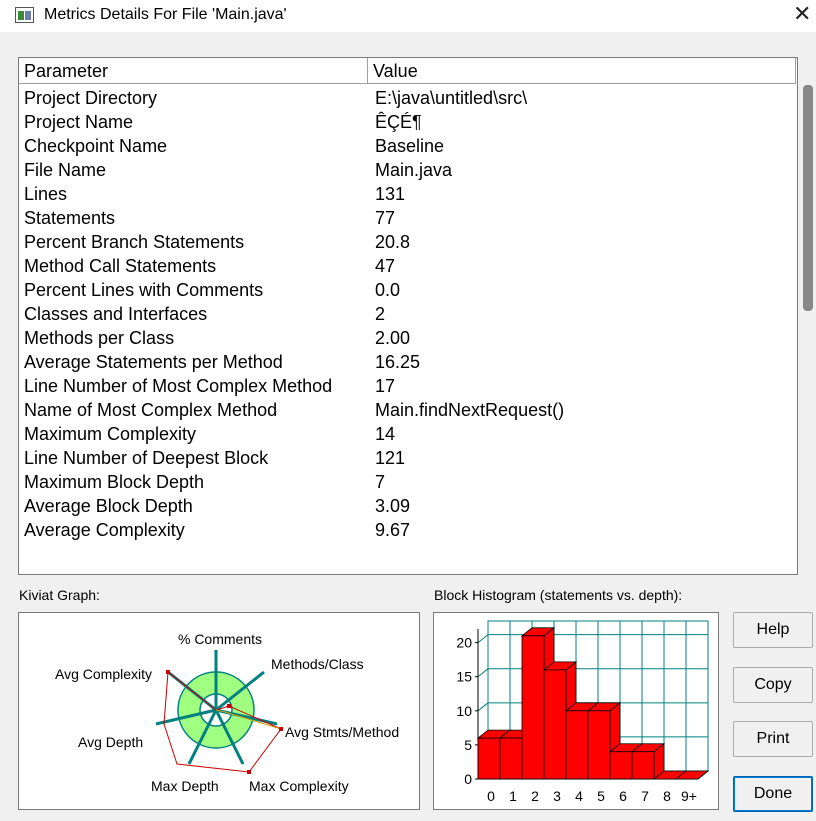 The width and height of the screenshot is (816, 821). Describe the element at coordinates (579, 796) in the screenshot. I see `x-tick-label: 4` at that location.